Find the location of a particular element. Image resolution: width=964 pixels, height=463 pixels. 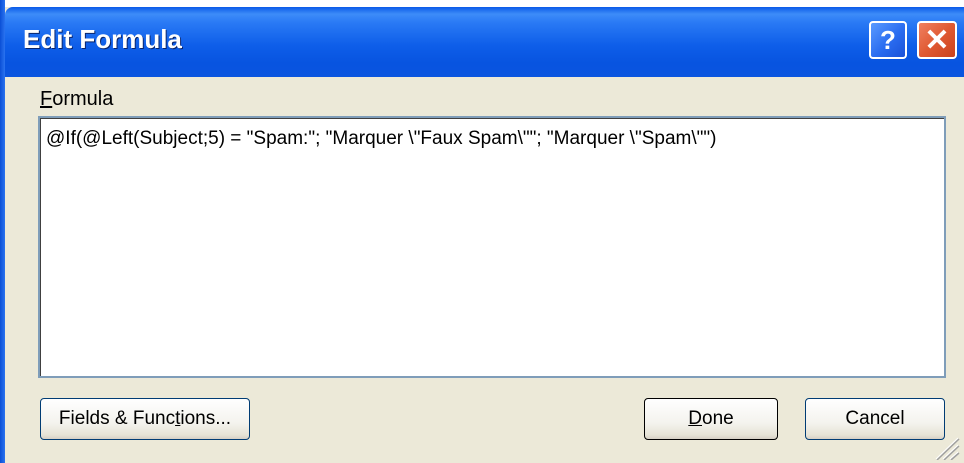

window-top-edge is located at coordinates (482, 3).